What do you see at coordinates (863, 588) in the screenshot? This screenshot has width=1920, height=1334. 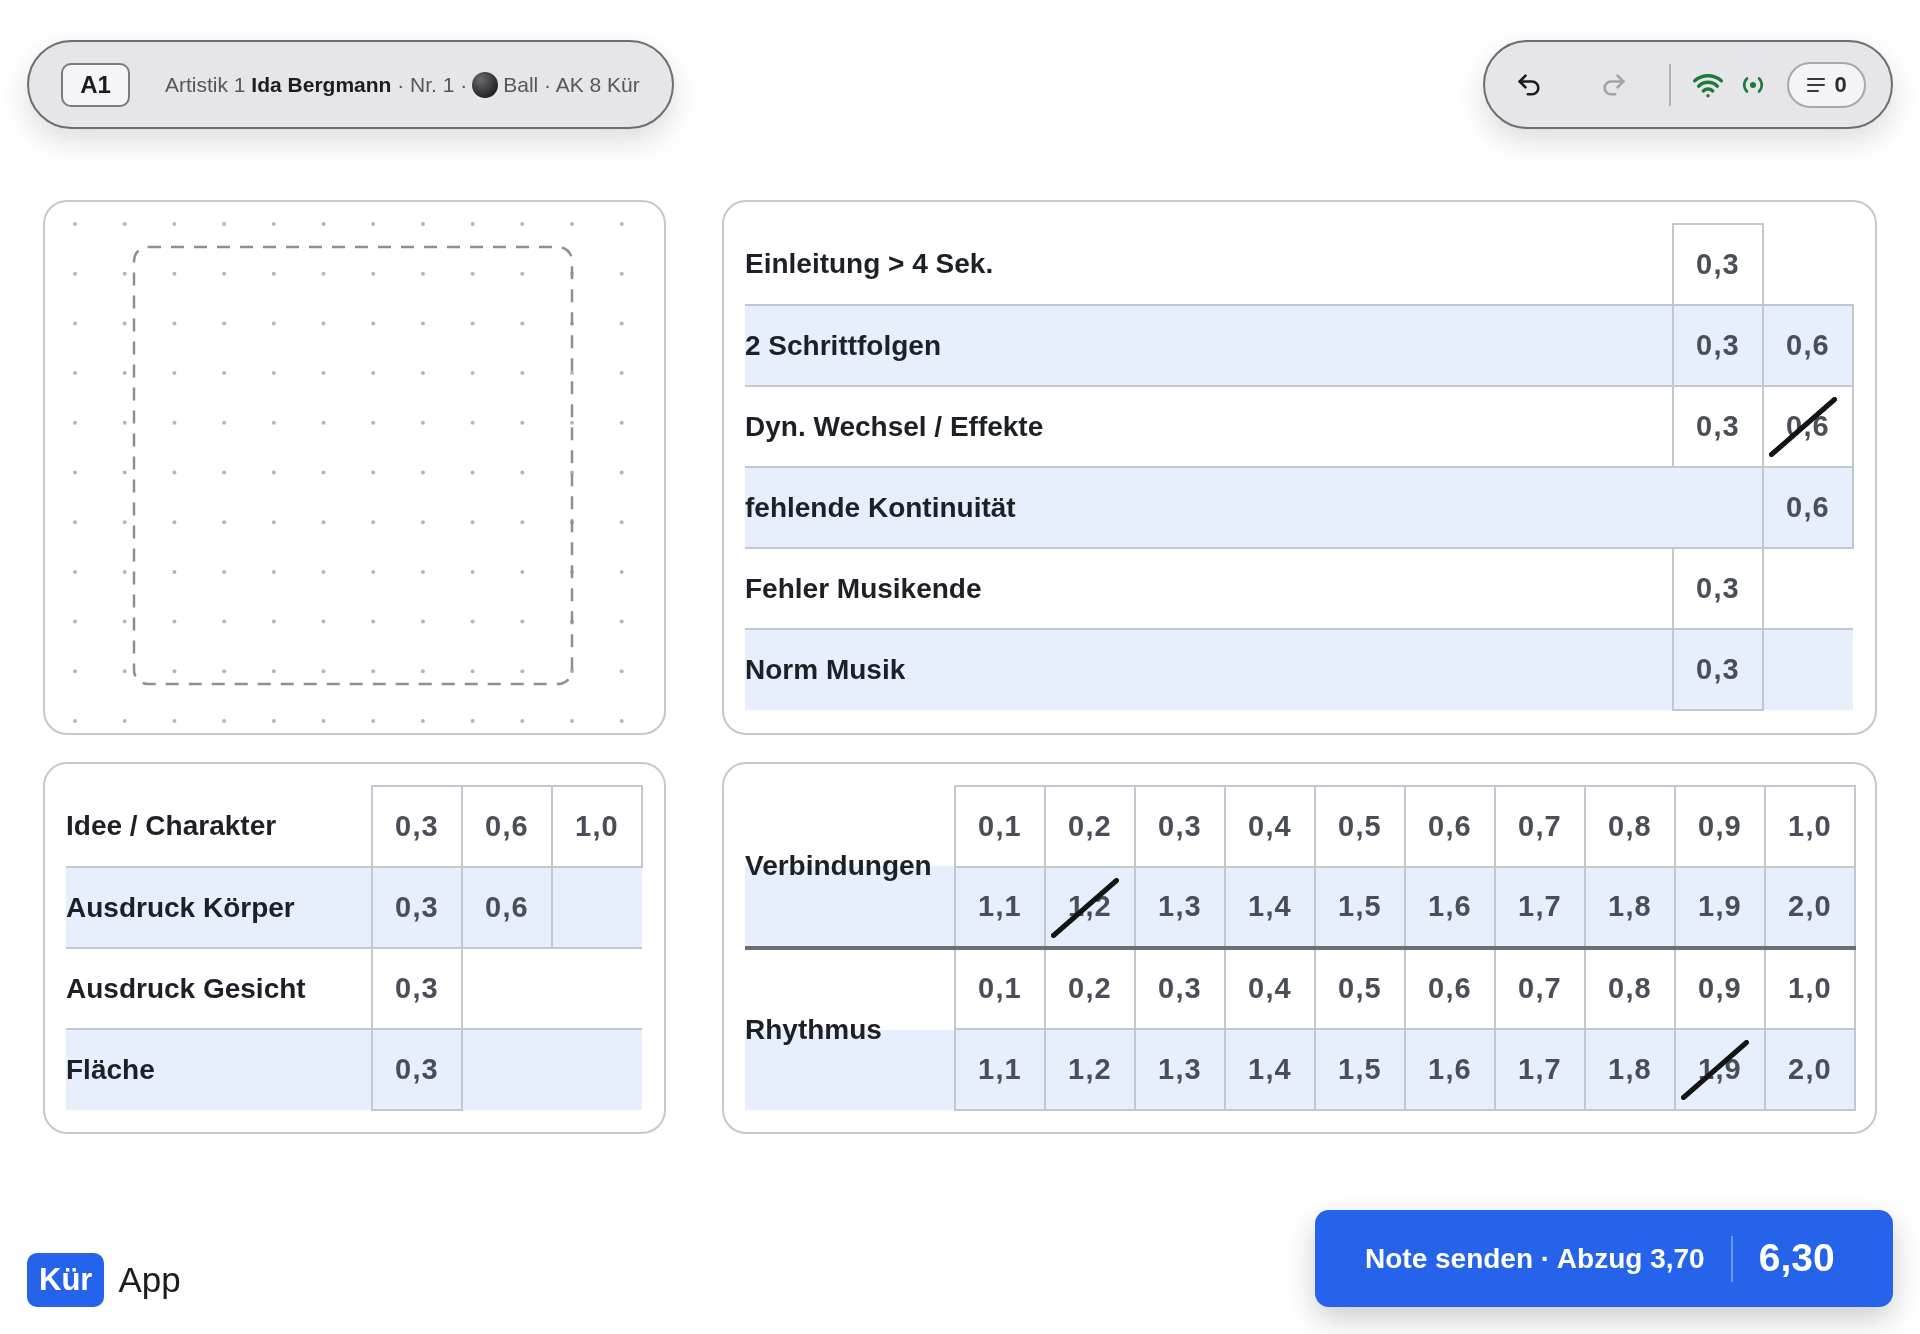 I see `deduction-label: Fehler Musikende` at bounding box center [863, 588].